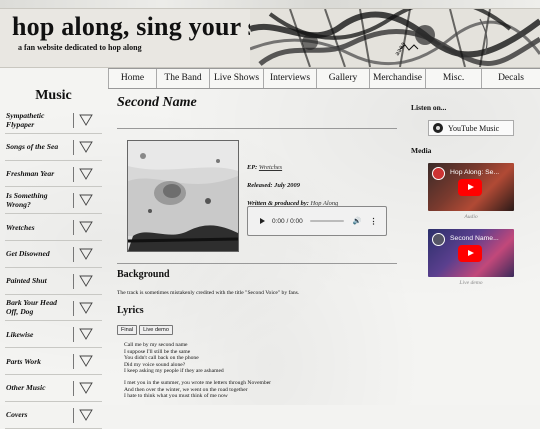  Describe the element at coordinates (273, 185) in the screenshot. I see `release-date: Released: July 2009` at that location.